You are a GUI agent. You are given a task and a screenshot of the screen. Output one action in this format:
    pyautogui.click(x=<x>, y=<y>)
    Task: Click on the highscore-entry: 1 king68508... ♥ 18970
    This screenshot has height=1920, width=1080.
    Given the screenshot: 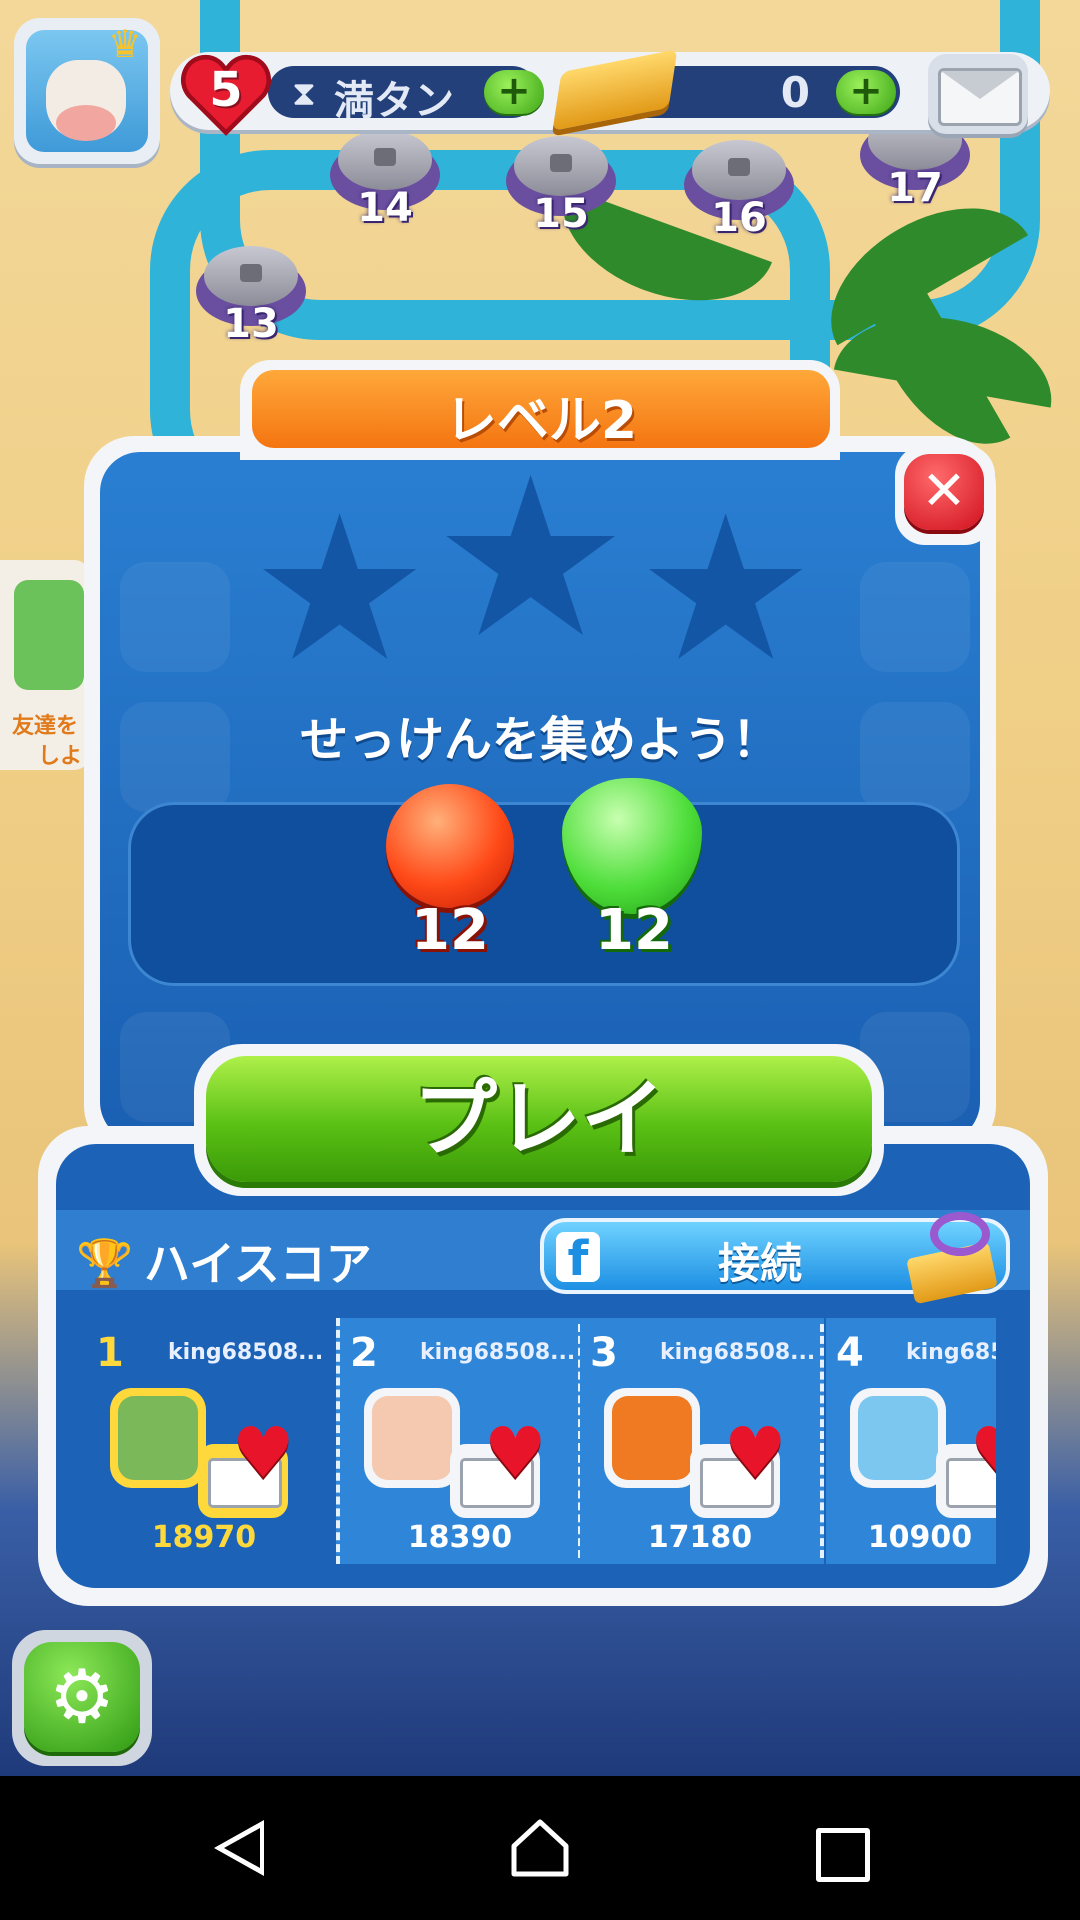 What is the action you would take?
    pyautogui.click(x=193, y=1441)
    